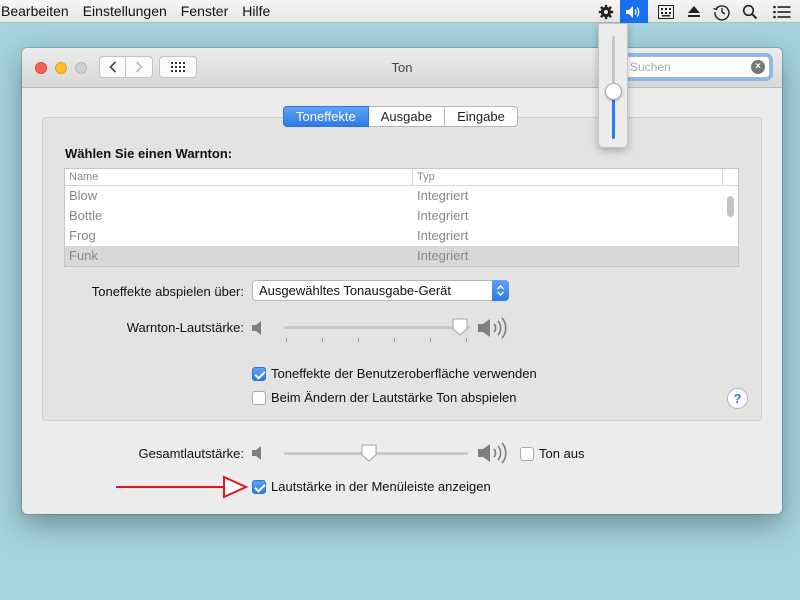 The image size is (800, 600). I want to click on output-volume-slider, so click(376, 454).